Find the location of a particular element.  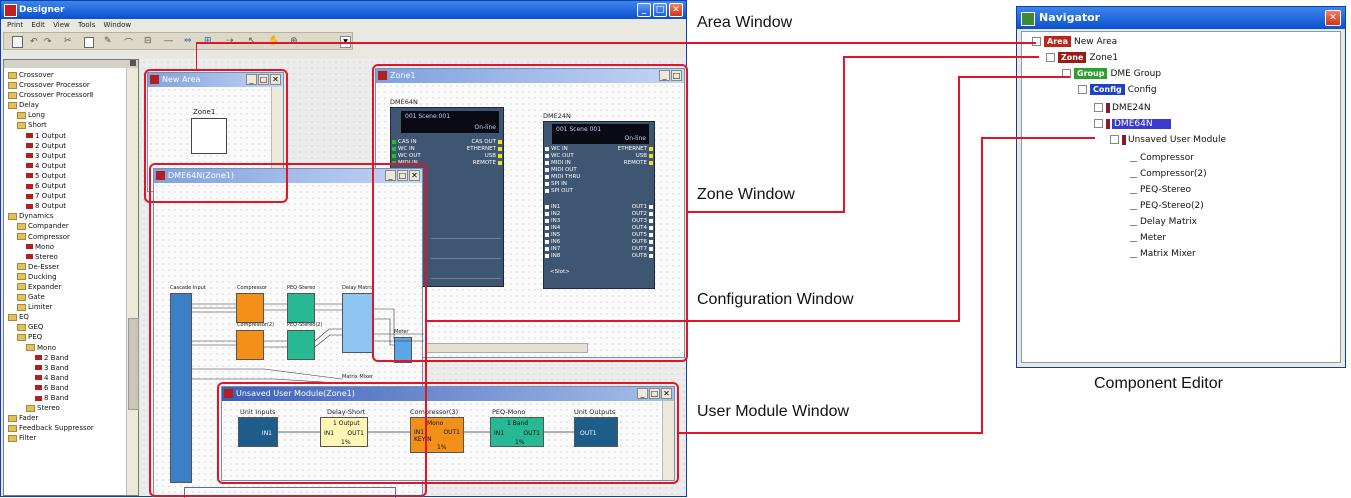

toolbar-zoom-icon: ⊕ is located at coordinates (294, 41).